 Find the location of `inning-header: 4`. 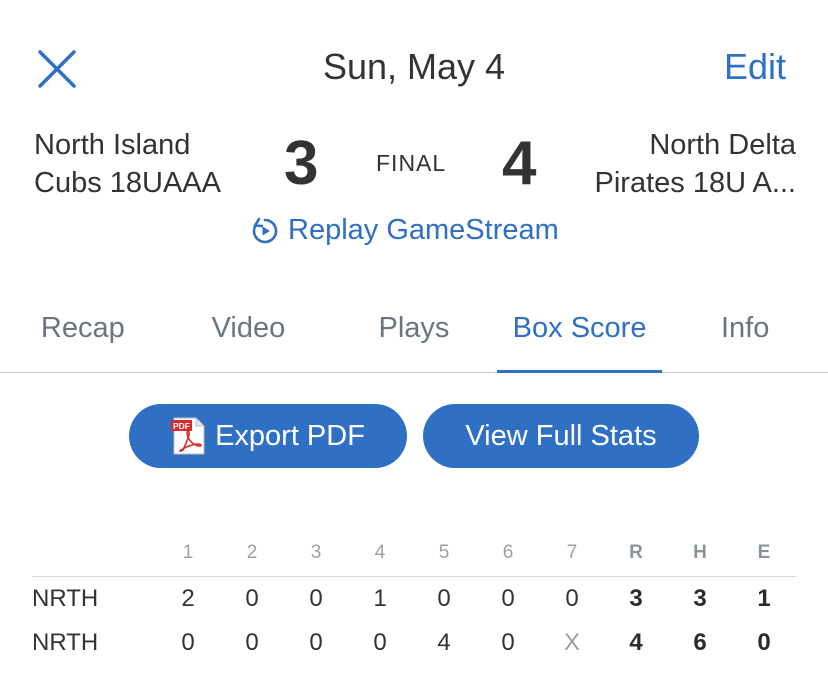

inning-header: 4 is located at coordinates (380, 552).